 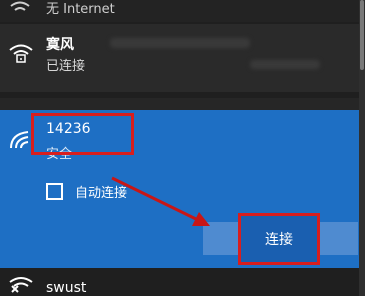 What do you see at coordinates (362, 35) in the screenshot?
I see `scrollbar-thumb` at bounding box center [362, 35].